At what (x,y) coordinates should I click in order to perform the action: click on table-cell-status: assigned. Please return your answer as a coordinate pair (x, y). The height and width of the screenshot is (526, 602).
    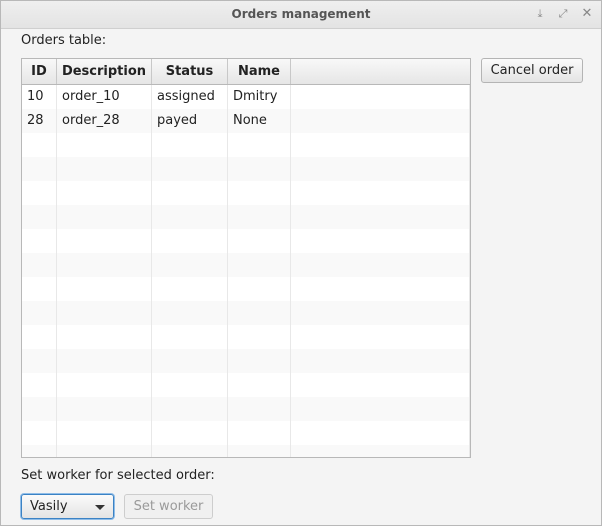
    Looking at the image, I should click on (190, 97).